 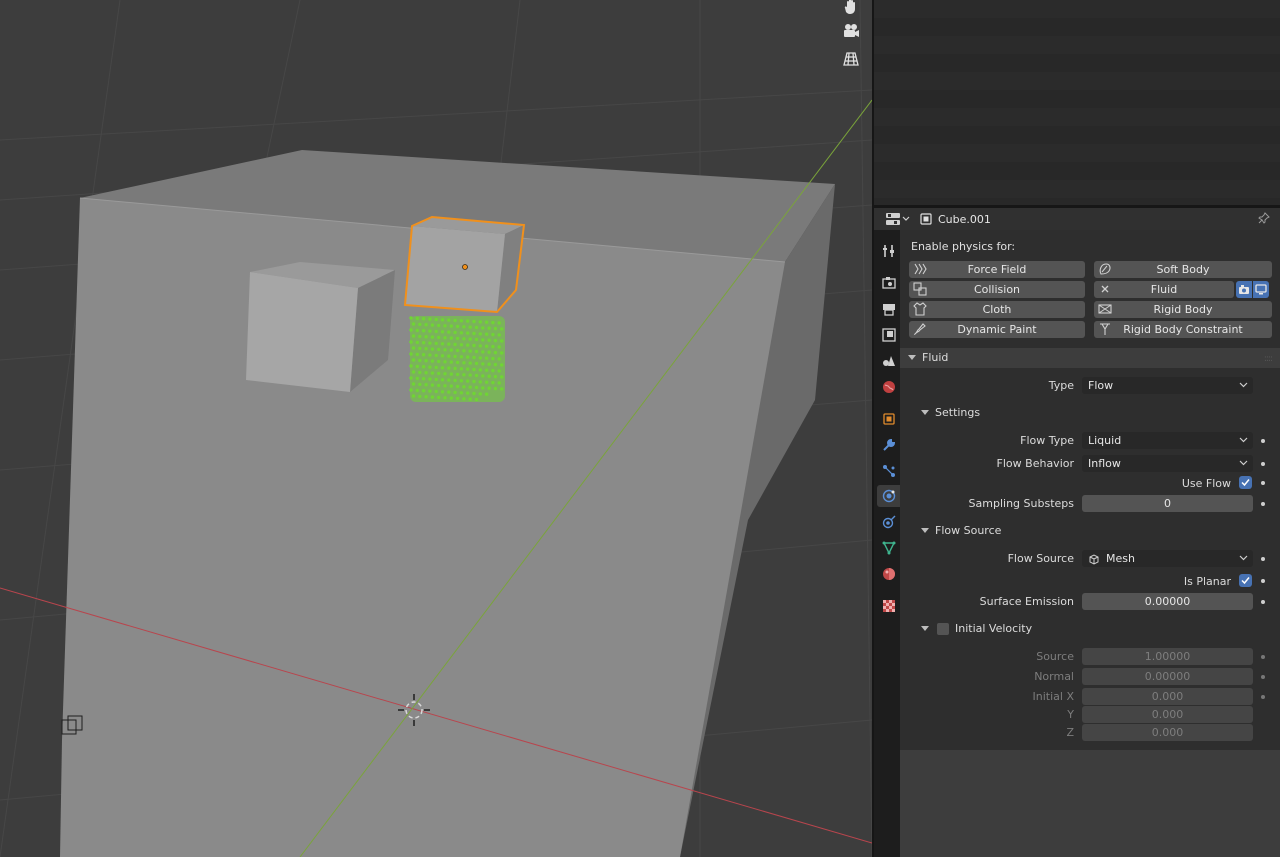 What do you see at coordinates (1183, 309) in the screenshot?
I see `rigid-body-button: Rigid Body` at bounding box center [1183, 309].